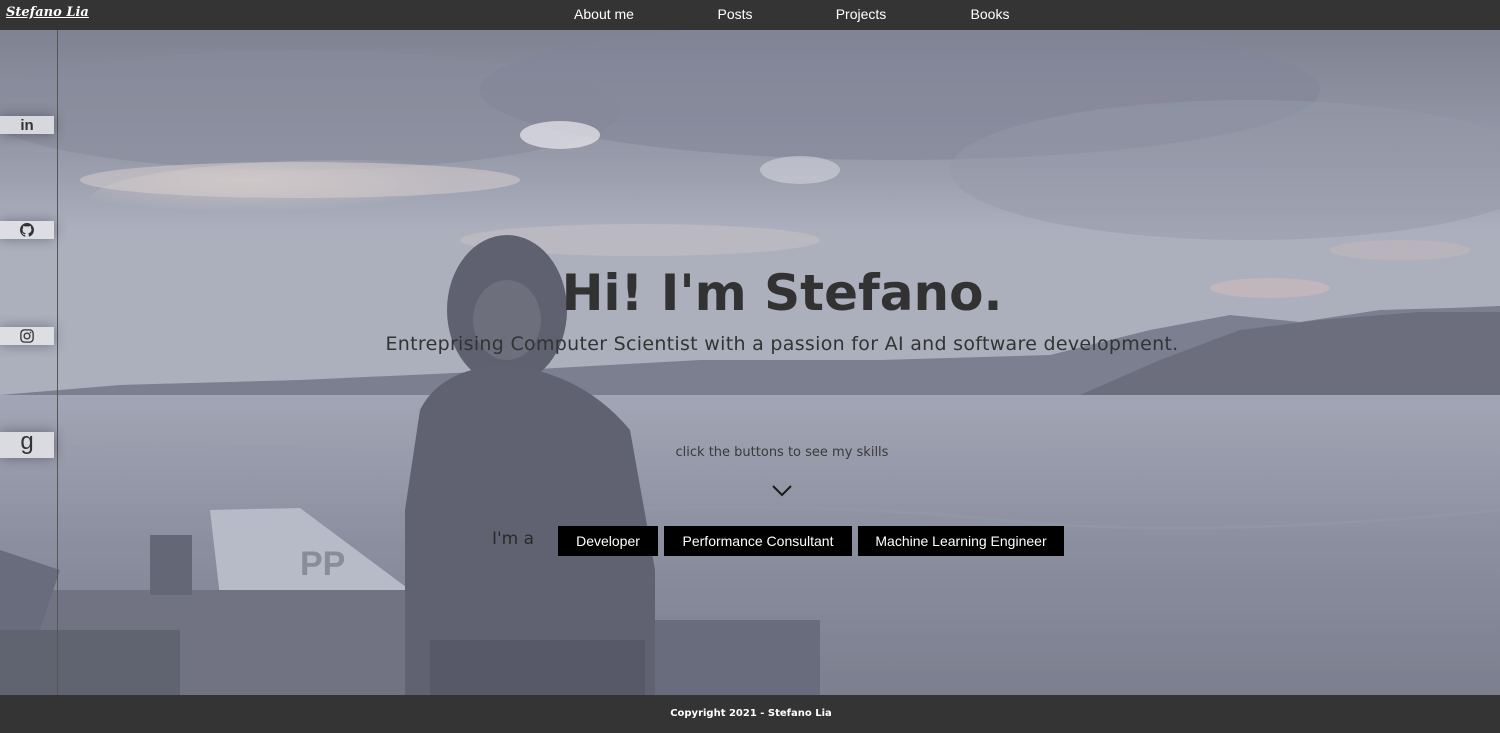 The width and height of the screenshot is (1500, 733). I want to click on hero-headline: Hi! I'm Stefano., so click(782, 293).